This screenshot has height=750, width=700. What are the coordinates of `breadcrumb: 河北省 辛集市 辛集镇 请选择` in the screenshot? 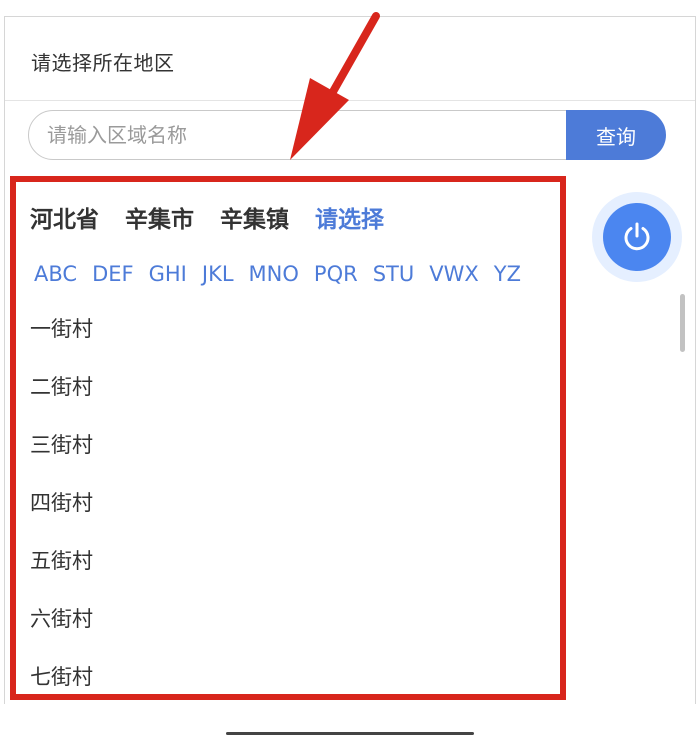 It's located at (207, 217).